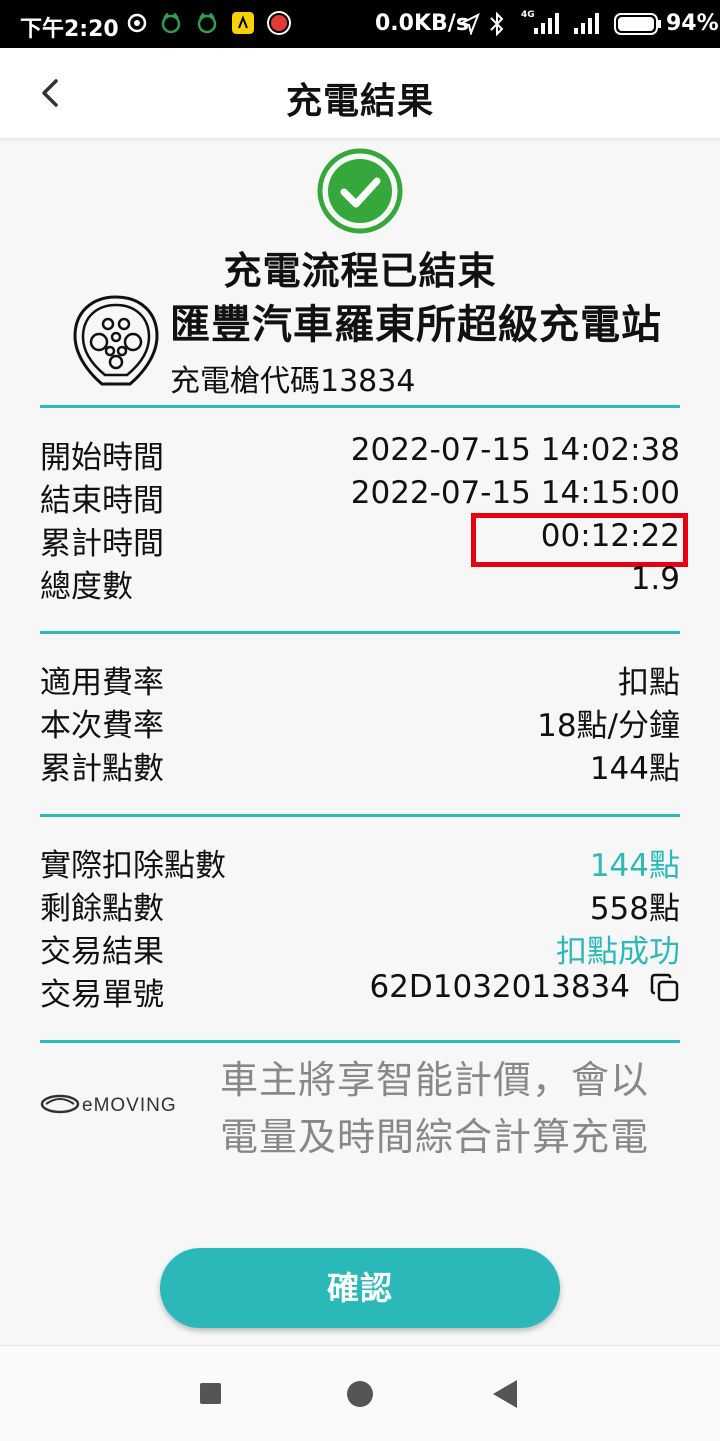 The width and height of the screenshot is (720, 1441). I want to click on transaction-id-value: 62D1032013834, so click(499, 987).